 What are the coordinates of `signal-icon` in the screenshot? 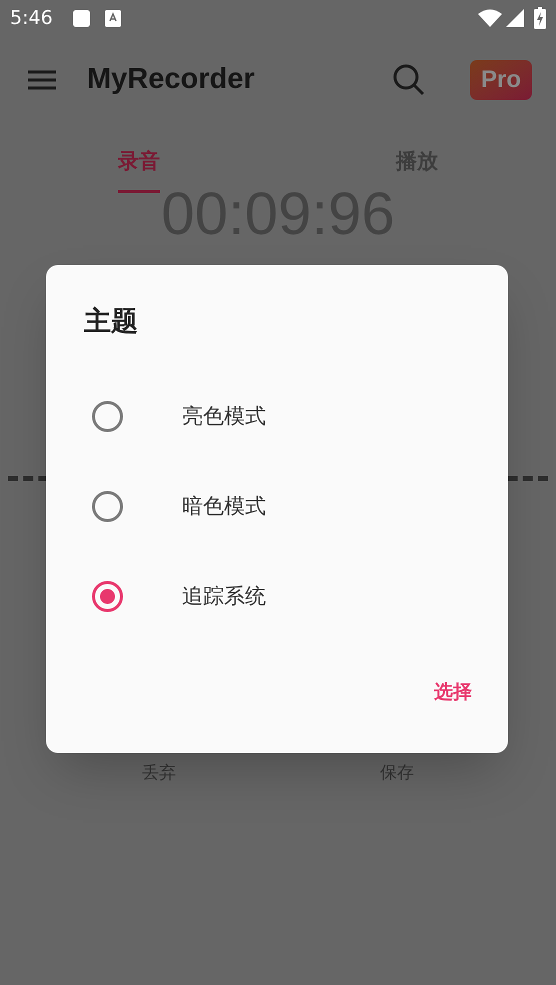 It's located at (515, 18).